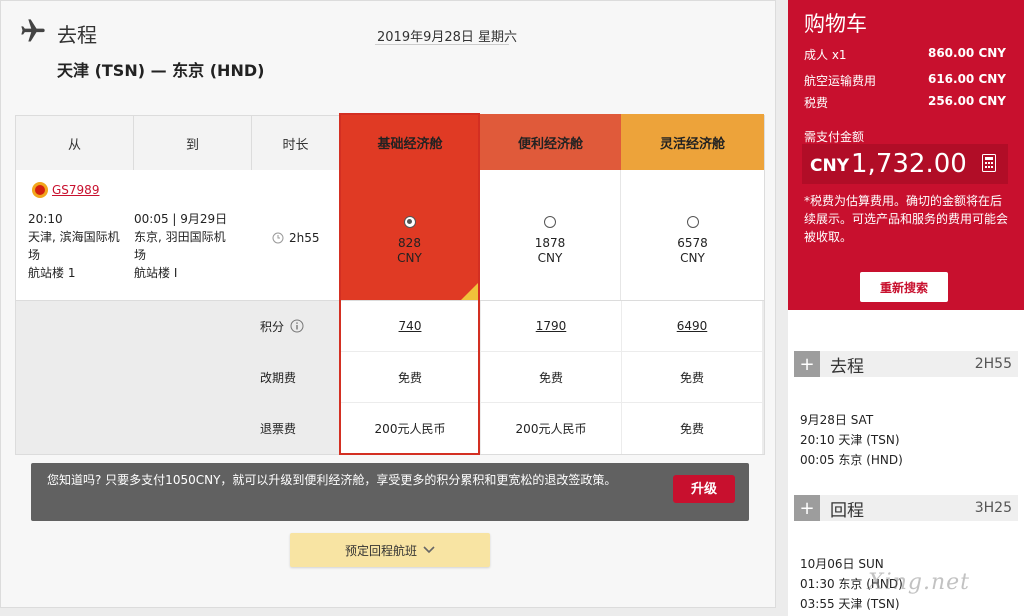 This screenshot has width=1024, height=616. Describe the element at coordinates (551, 428) in the screenshot. I see `refund-fee-convenient: 200元人民币` at that location.